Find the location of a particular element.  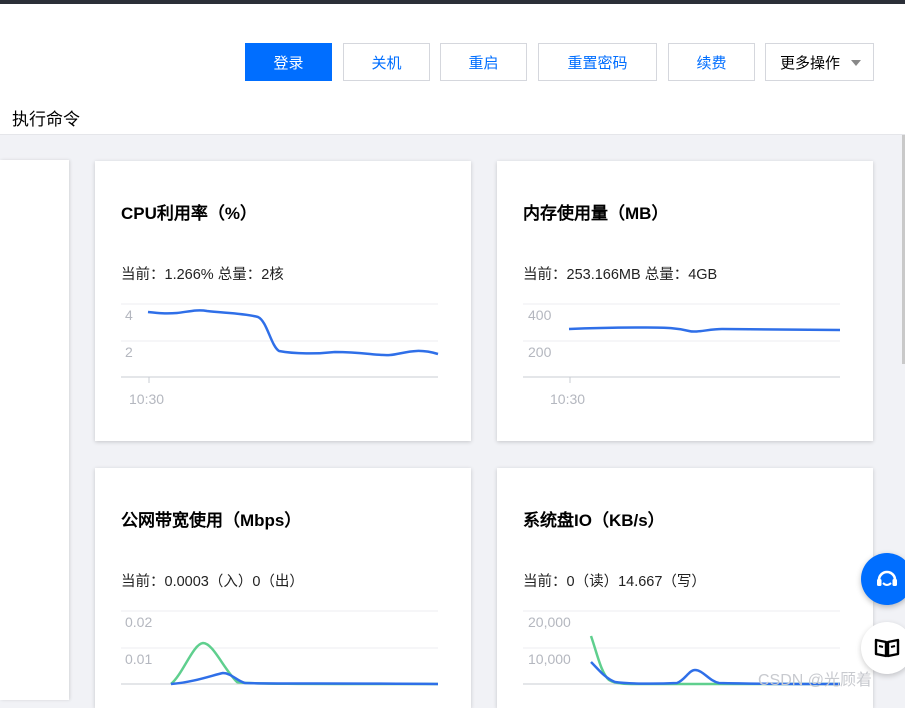

headset-icon is located at coordinates (887, 578).